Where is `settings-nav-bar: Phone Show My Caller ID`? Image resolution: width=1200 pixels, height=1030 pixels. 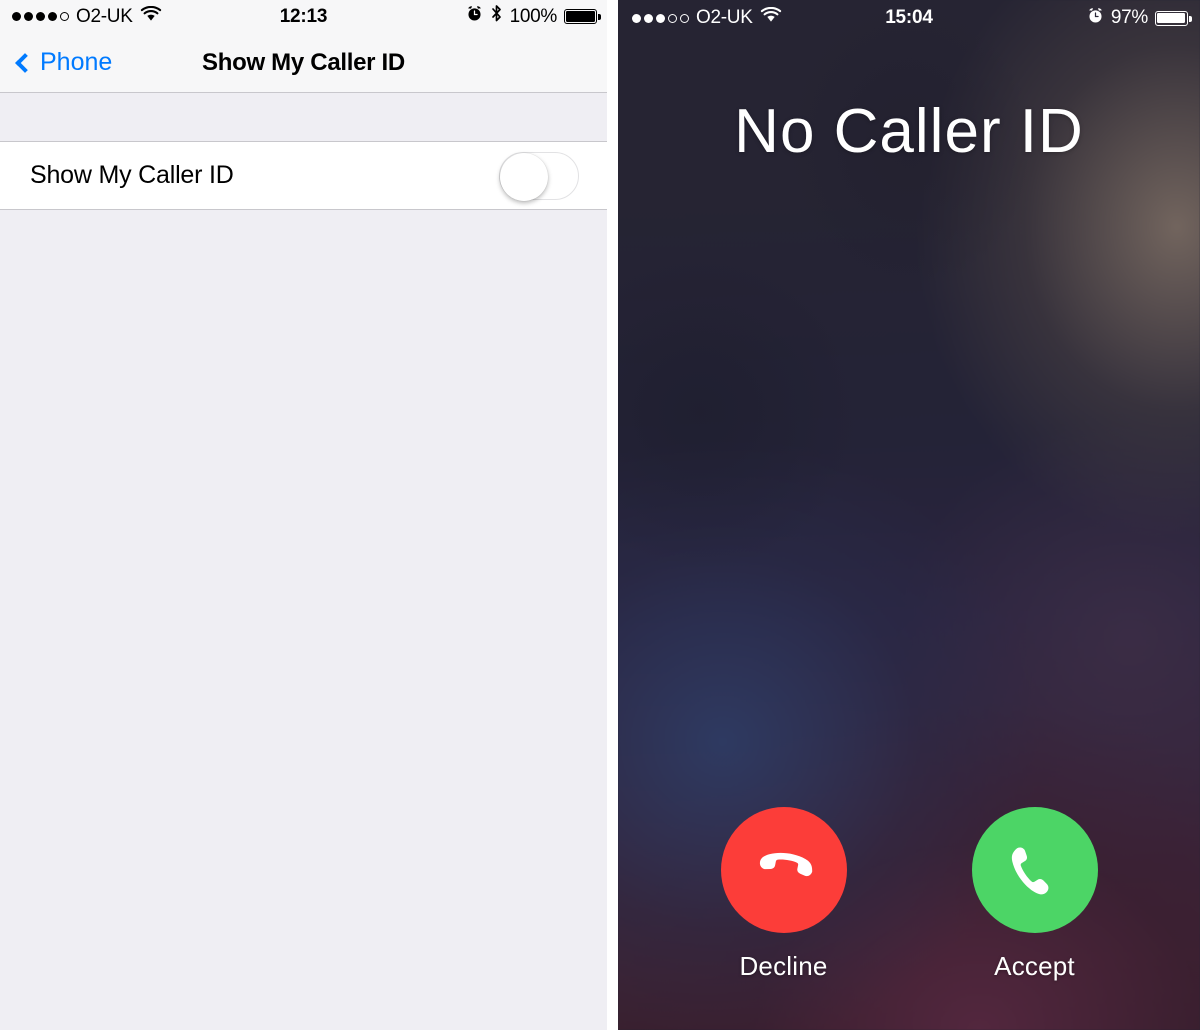 settings-nav-bar: Phone Show My Caller ID is located at coordinates (303, 63).